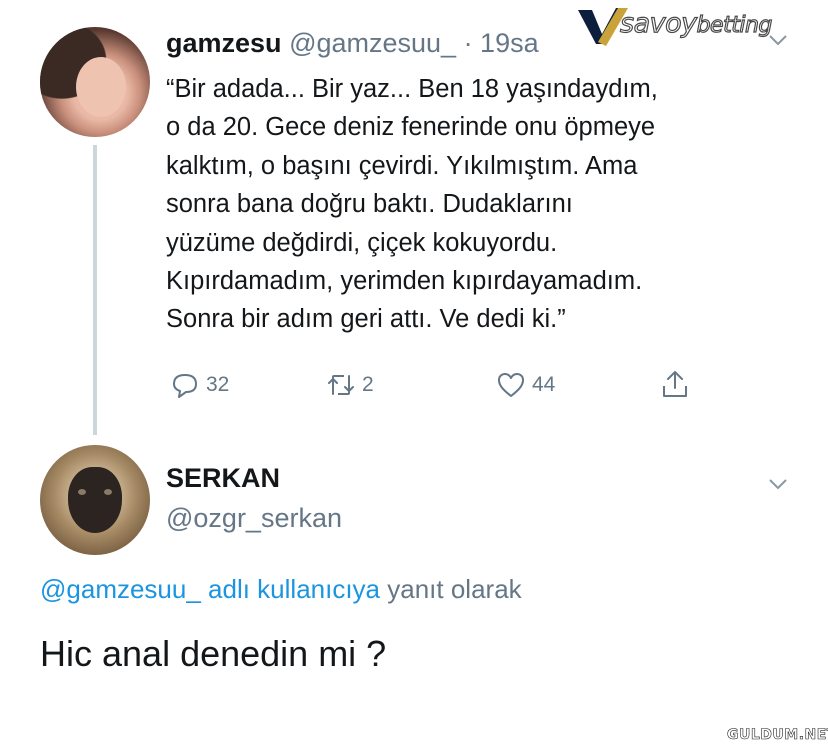 The image size is (828, 748). Describe the element at coordinates (185, 386) in the screenshot. I see `reply-icon` at that location.